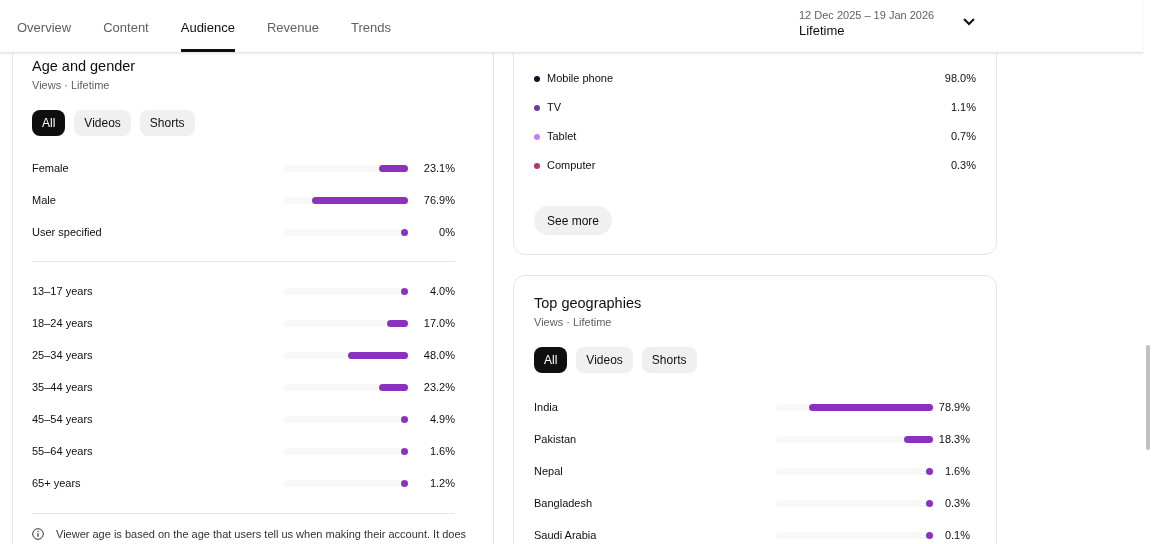  Describe the element at coordinates (963, 108) in the screenshot. I see `device-value: 1.1%` at that location.